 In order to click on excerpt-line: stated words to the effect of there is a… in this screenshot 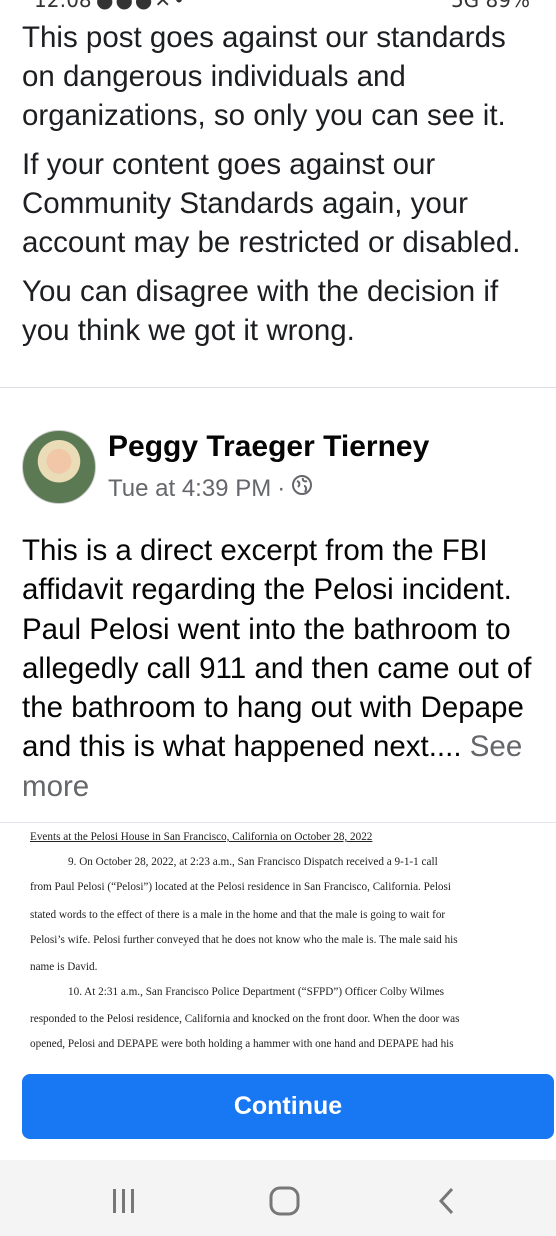, I will do `click(238, 915)`.